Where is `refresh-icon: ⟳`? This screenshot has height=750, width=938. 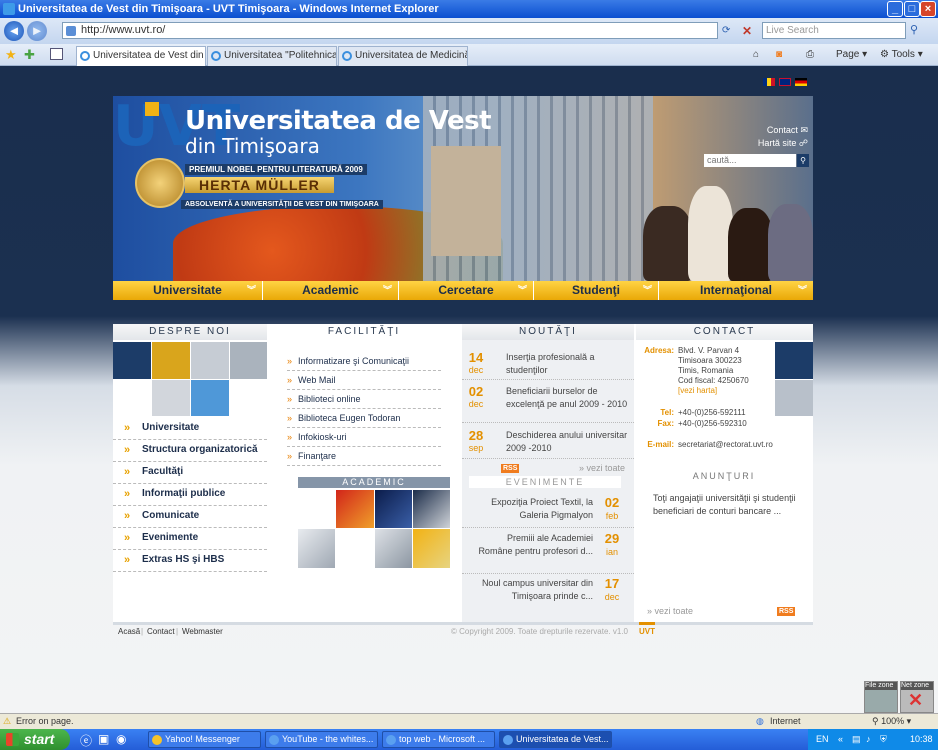
refresh-icon: ⟳ is located at coordinates (726, 30).